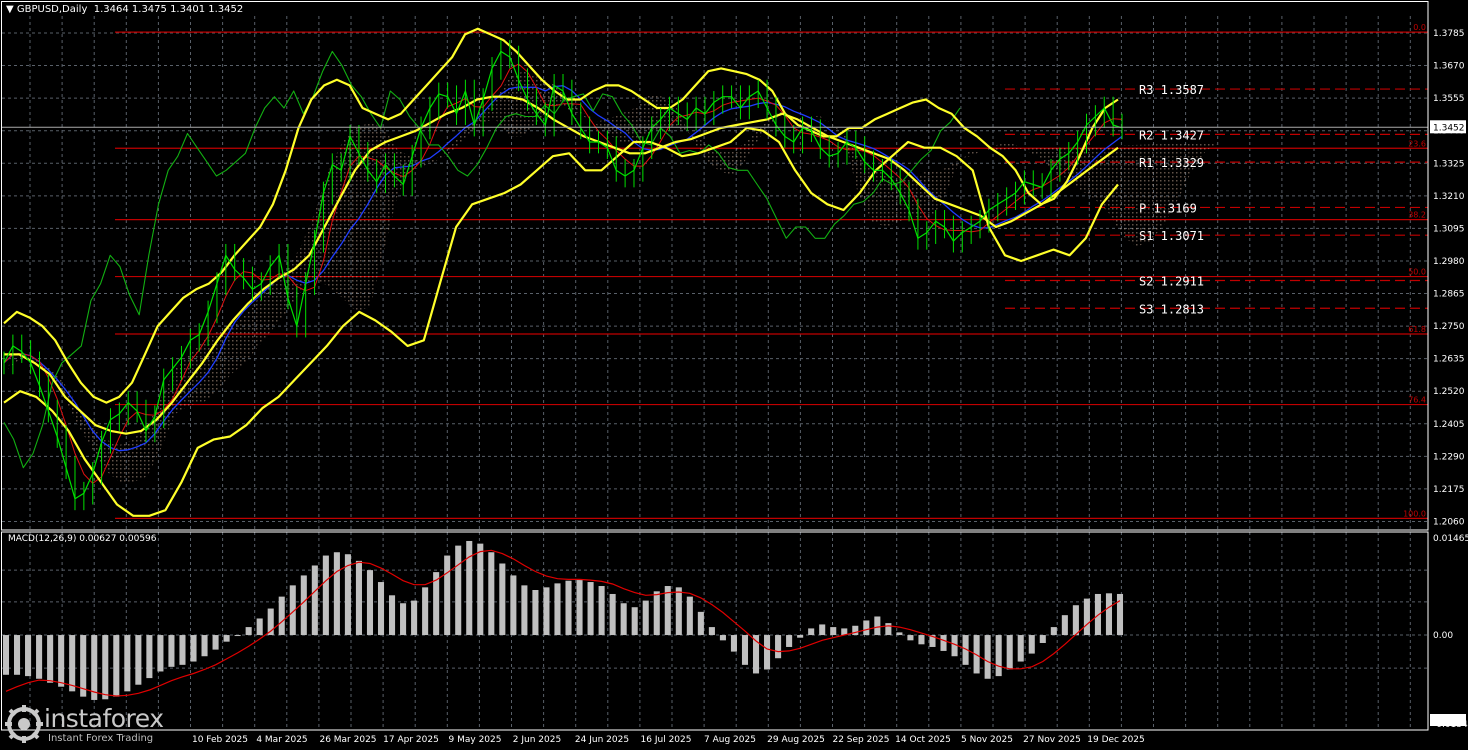  I want to click on brand-name: instaforex, so click(104, 718).